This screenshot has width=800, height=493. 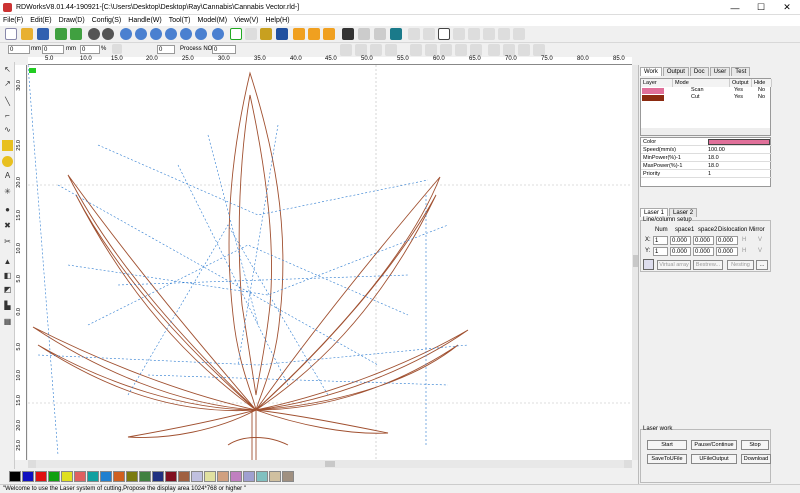 What do you see at coordinates (7, 241) in the screenshot?
I see `cut-icon: ✂` at bounding box center [7, 241].